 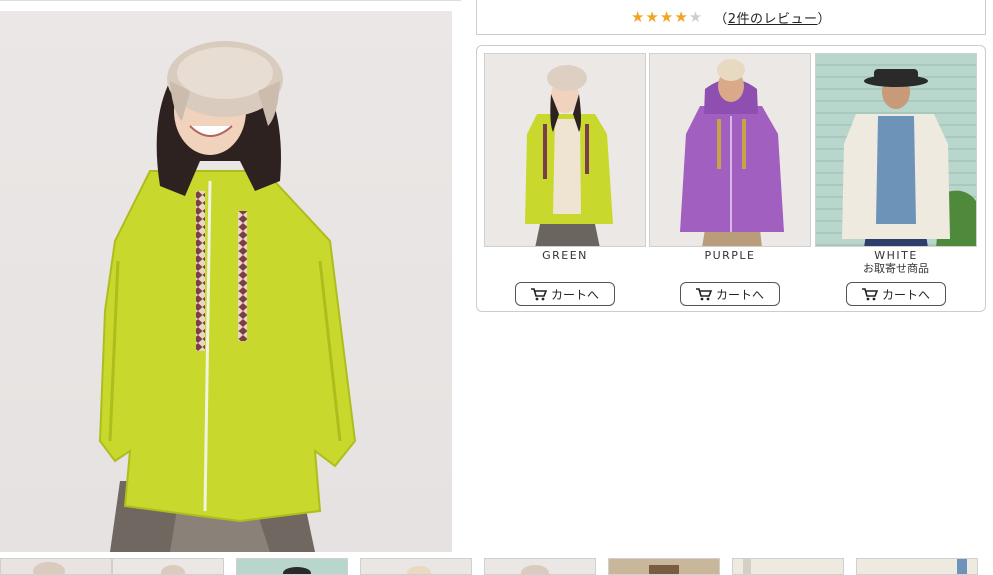 I want to click on review-summary: ★ ★ ★ ★ ★ （2件のレビュー）, so click(x=731, y=17).